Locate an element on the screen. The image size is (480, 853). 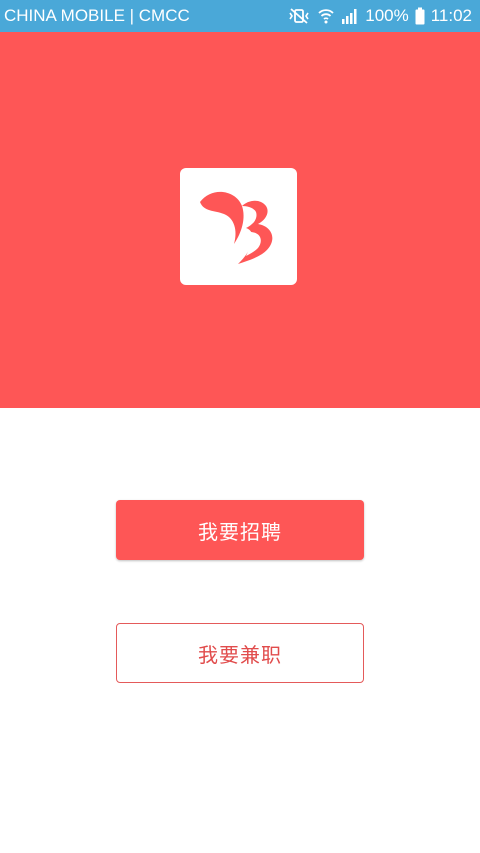
battery-icon is located at coordinates (420, 16).